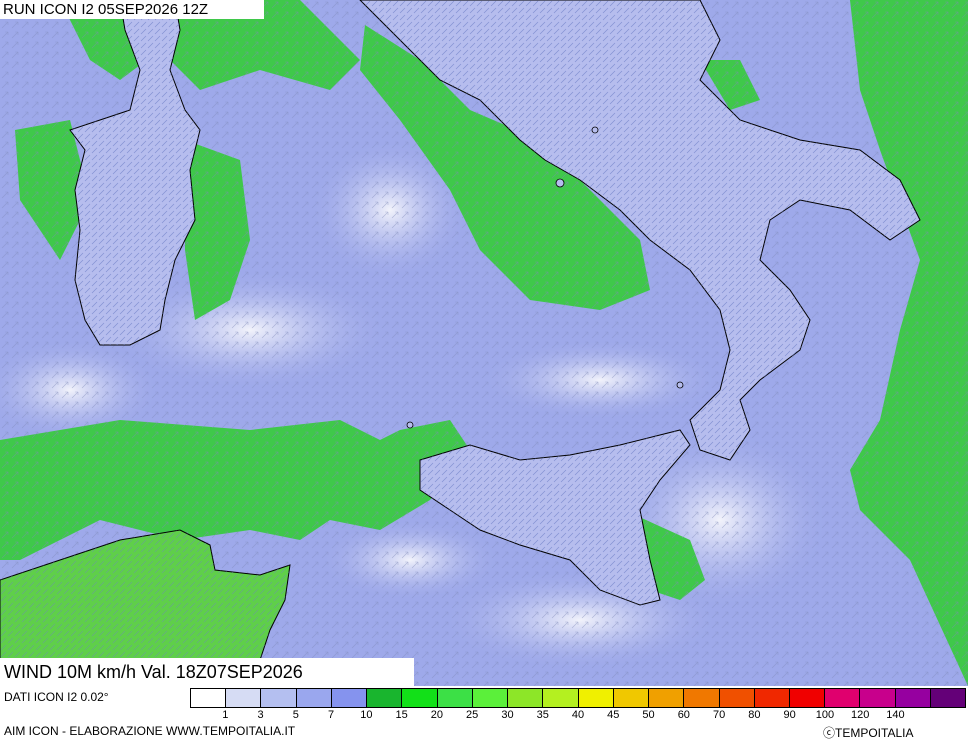 The height and width of the screenshot is (745, 968). Describe the element at coordinates (56, 697) in the screenshot. I see `source-label: DATI ICON I2 0.02°` at that location.